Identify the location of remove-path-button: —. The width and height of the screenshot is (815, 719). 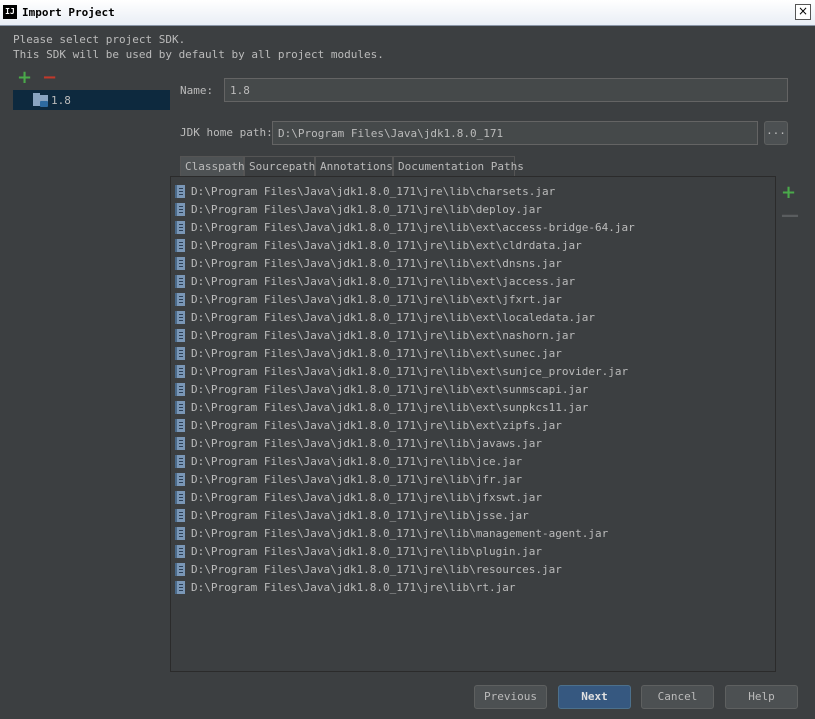
(790, 216).